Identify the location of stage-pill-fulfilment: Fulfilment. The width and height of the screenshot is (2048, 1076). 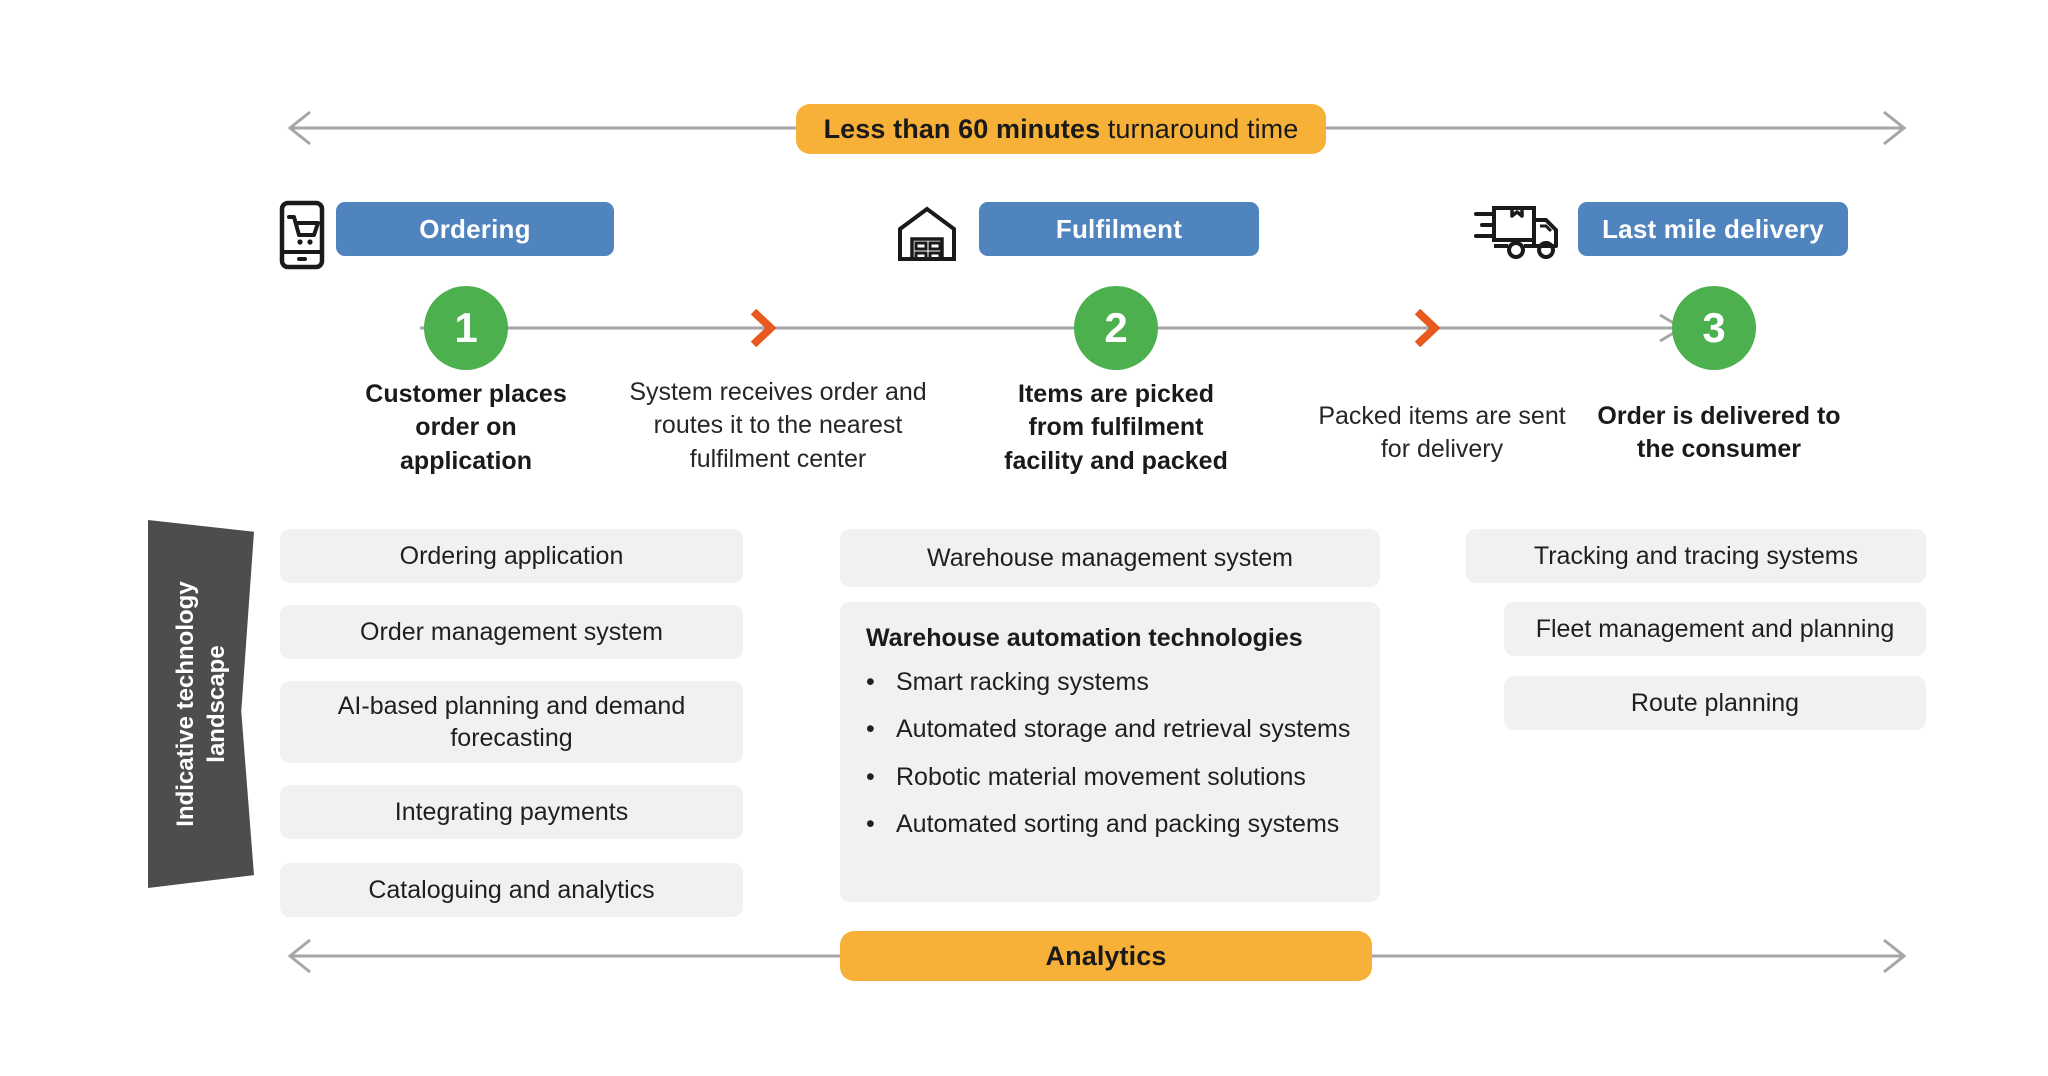
(1119, 229).